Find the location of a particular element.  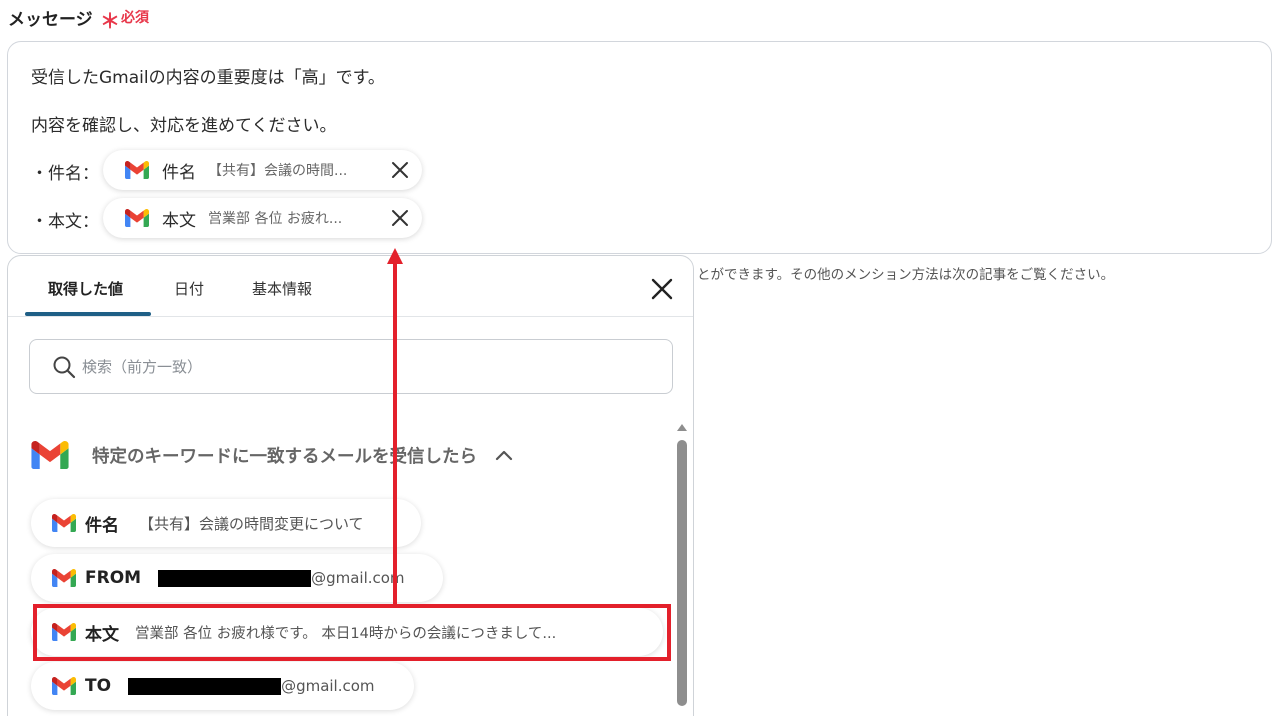

tab-date: 日付 is located at coordinates (189, 288).